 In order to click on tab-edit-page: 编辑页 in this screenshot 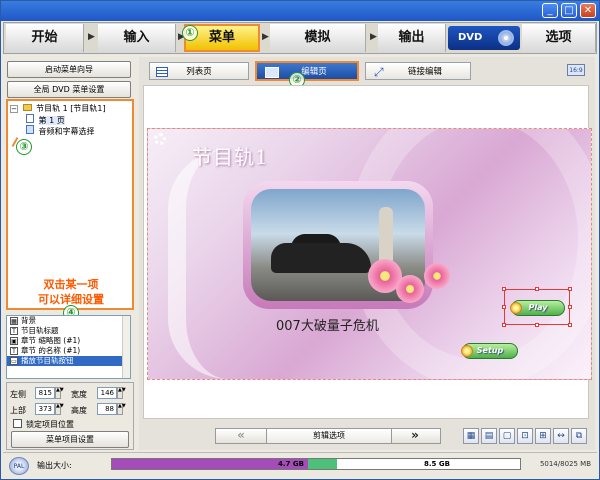, I will do `click(307, 71)`.